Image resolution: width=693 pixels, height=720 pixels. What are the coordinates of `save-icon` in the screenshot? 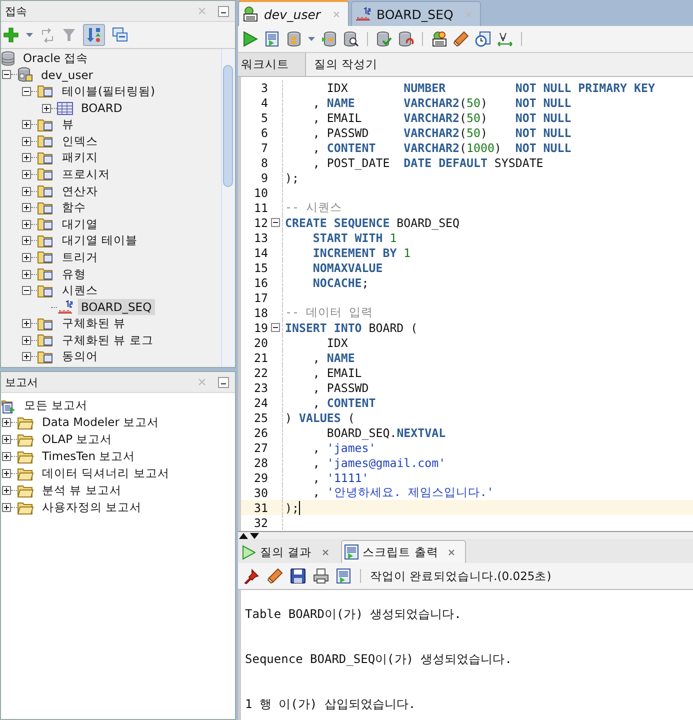 It's located at (298, 576).